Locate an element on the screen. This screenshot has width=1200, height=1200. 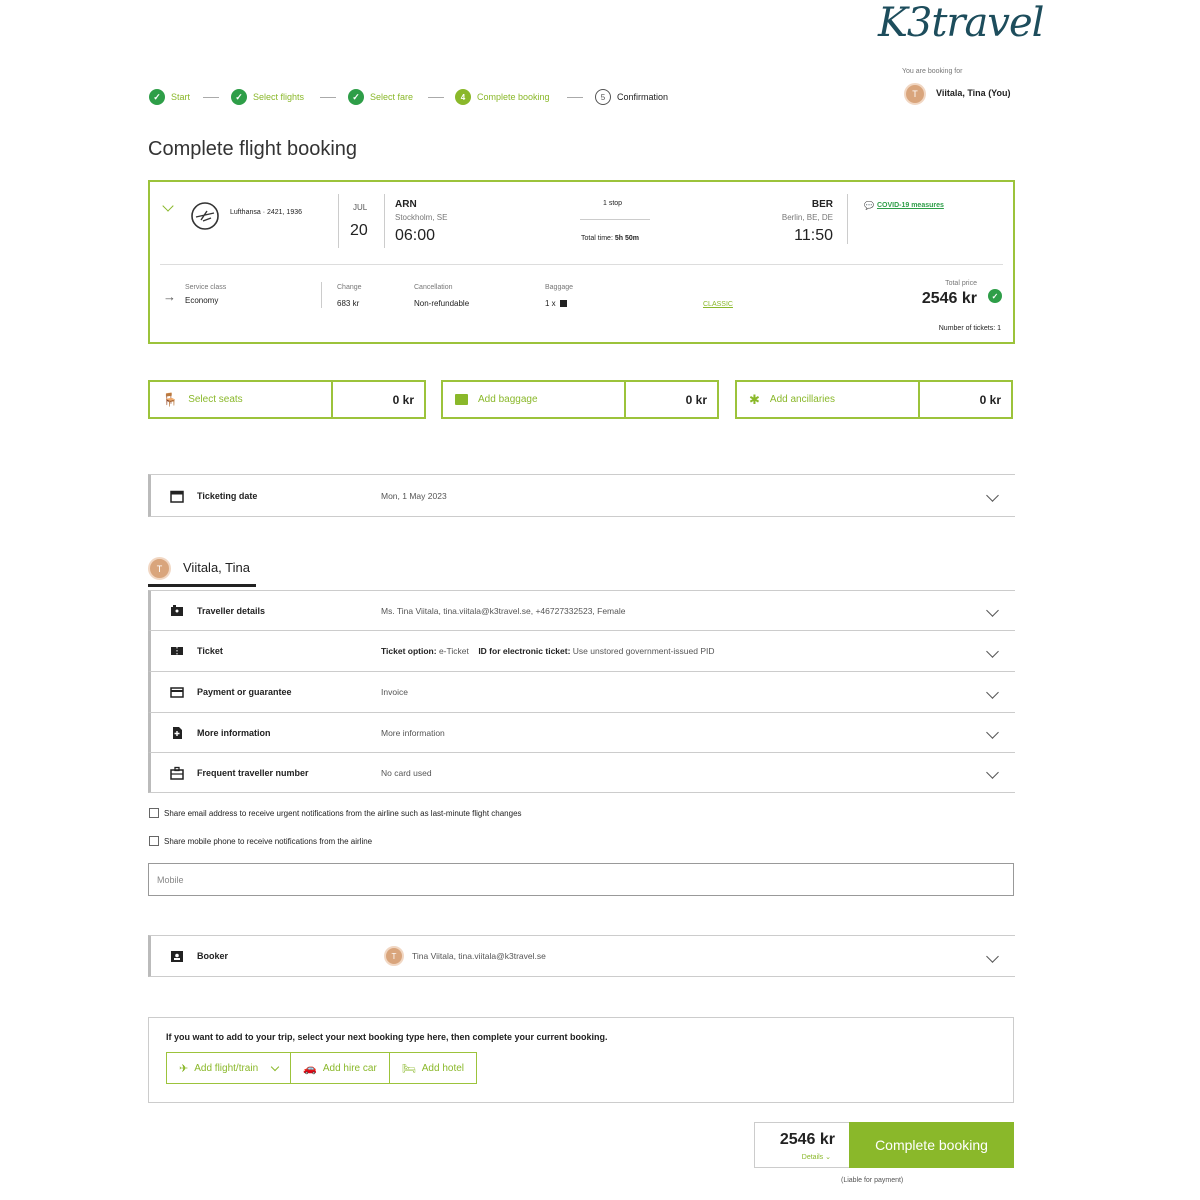
more-information-row: More information More information is located at coordinates (581, 732).